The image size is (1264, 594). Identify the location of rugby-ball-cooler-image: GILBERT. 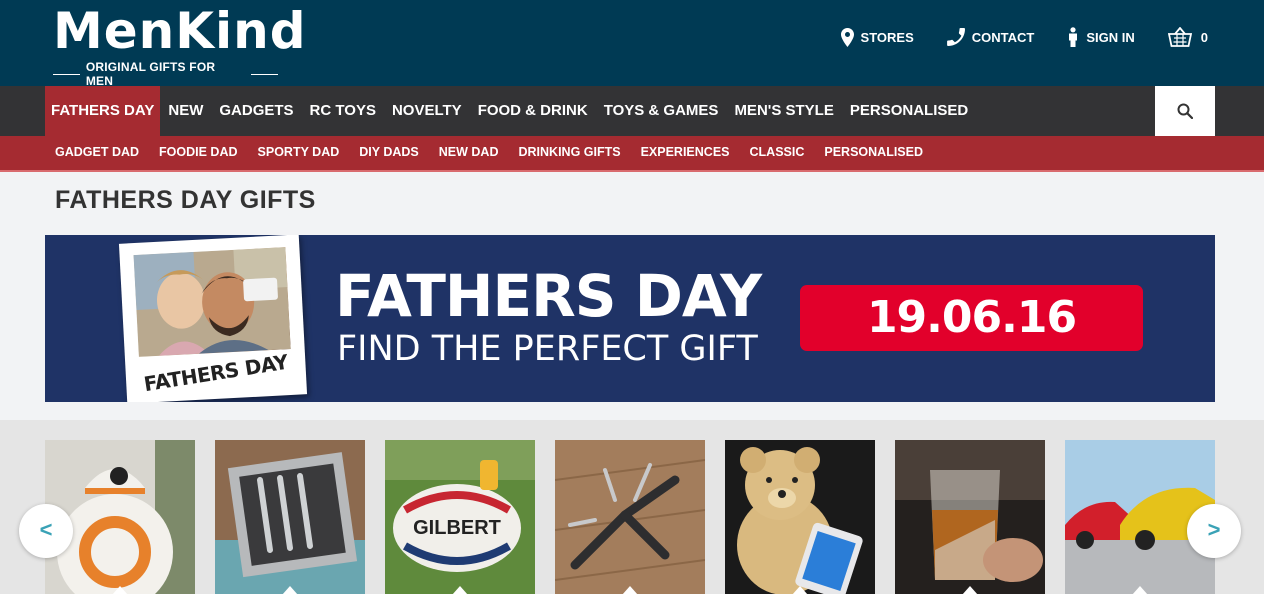
(460, 517).